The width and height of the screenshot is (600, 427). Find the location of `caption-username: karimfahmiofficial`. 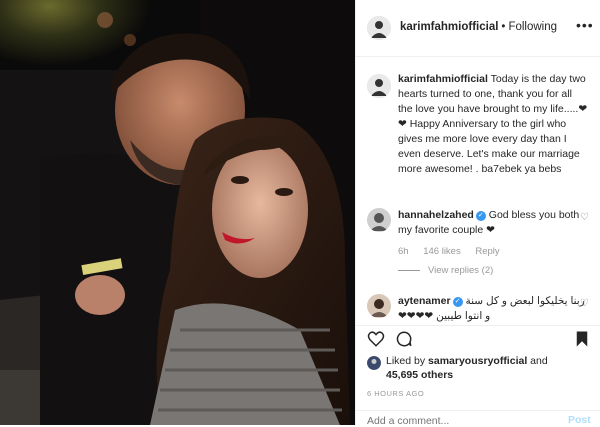

caption-username: karimfahmiofficial is located at coordinates (443, 79).